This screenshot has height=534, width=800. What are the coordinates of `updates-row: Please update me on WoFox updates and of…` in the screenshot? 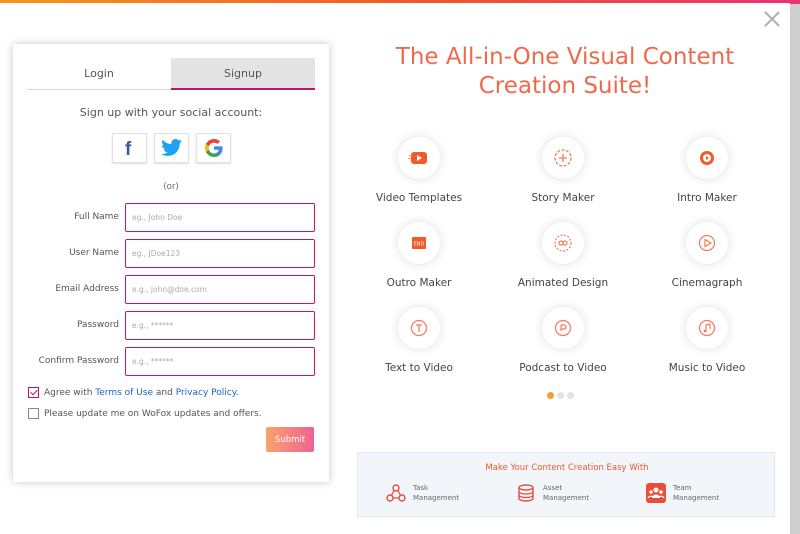 It's located at (145, 413).